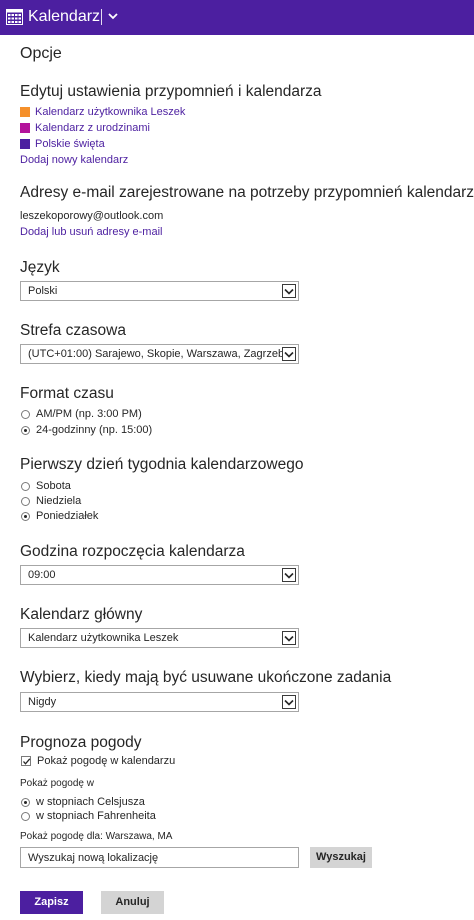  What do you see at coordinates (91, 232) in the screenshot?
I see `manage-emails-link: Dodaj lub usuń adresy e-mail` at bounding box center [91, 232].